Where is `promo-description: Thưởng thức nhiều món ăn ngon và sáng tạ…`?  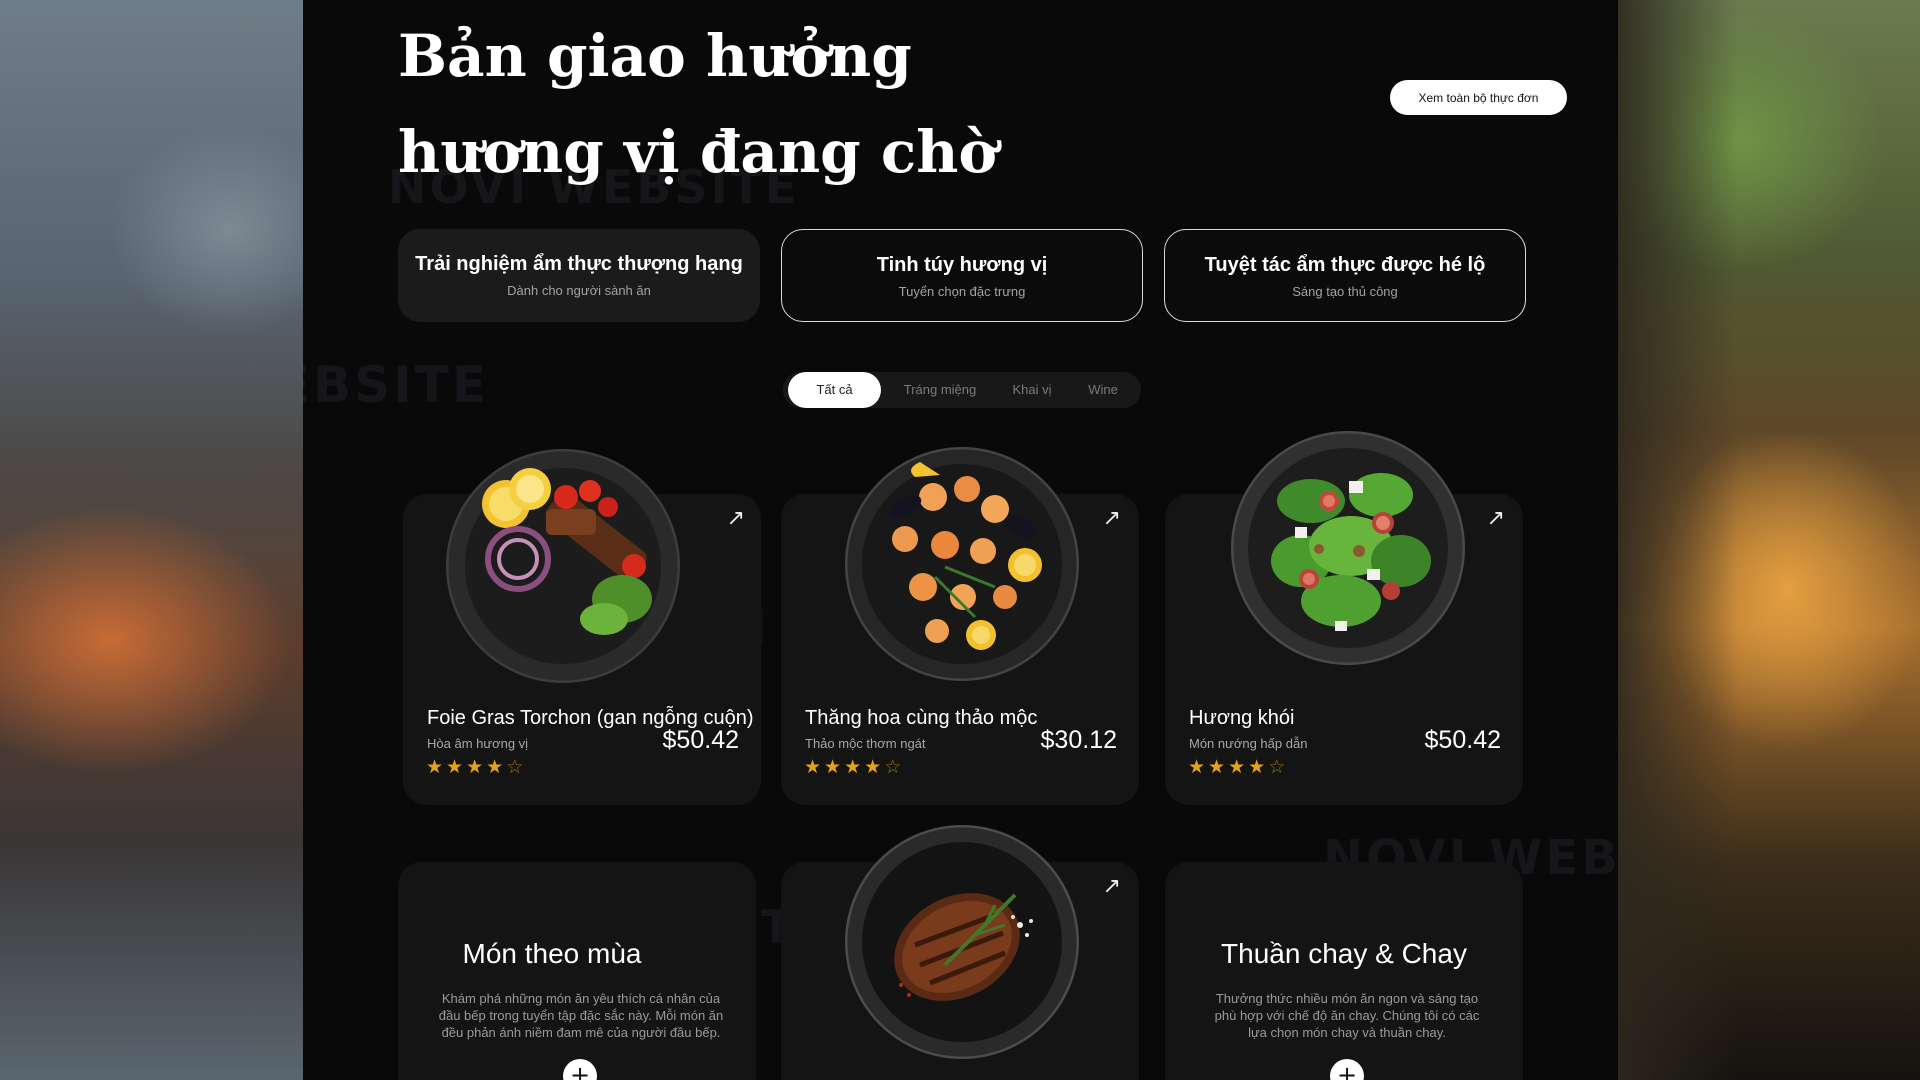 promo-description: Thưởng thức nhiều món ăn ngon và sáng tạ… is located at coordinates (1347, 1015).